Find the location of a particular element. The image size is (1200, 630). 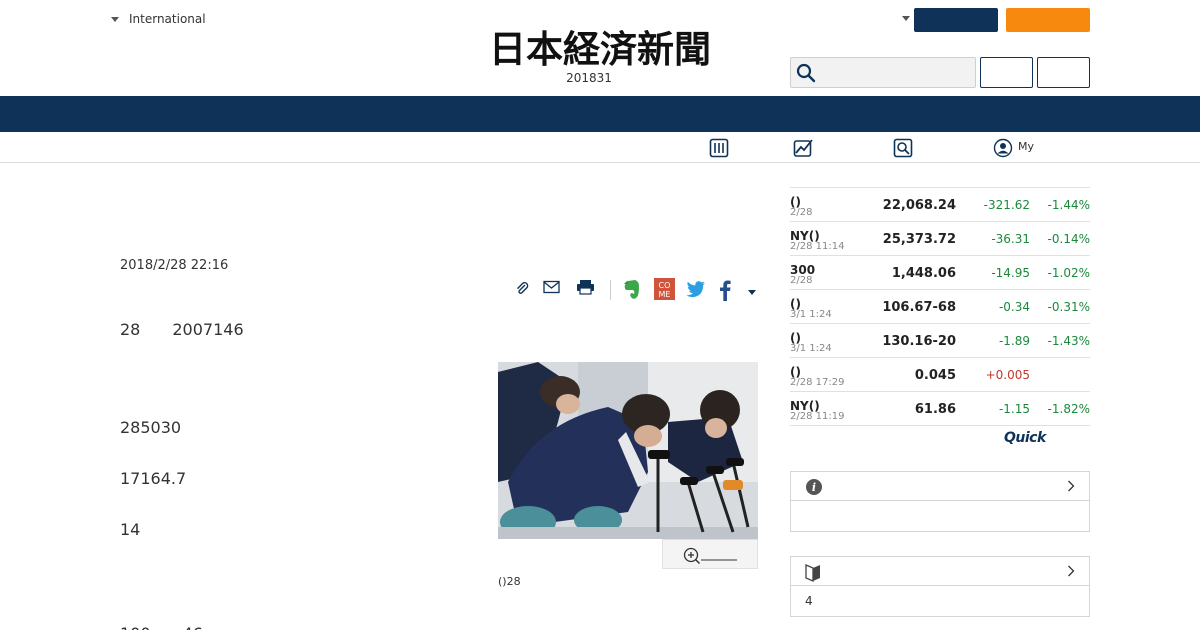

market-row: () 3/1 1:24 130.16-20 -1.89 -1.43% is located at coordinates (940, 341).